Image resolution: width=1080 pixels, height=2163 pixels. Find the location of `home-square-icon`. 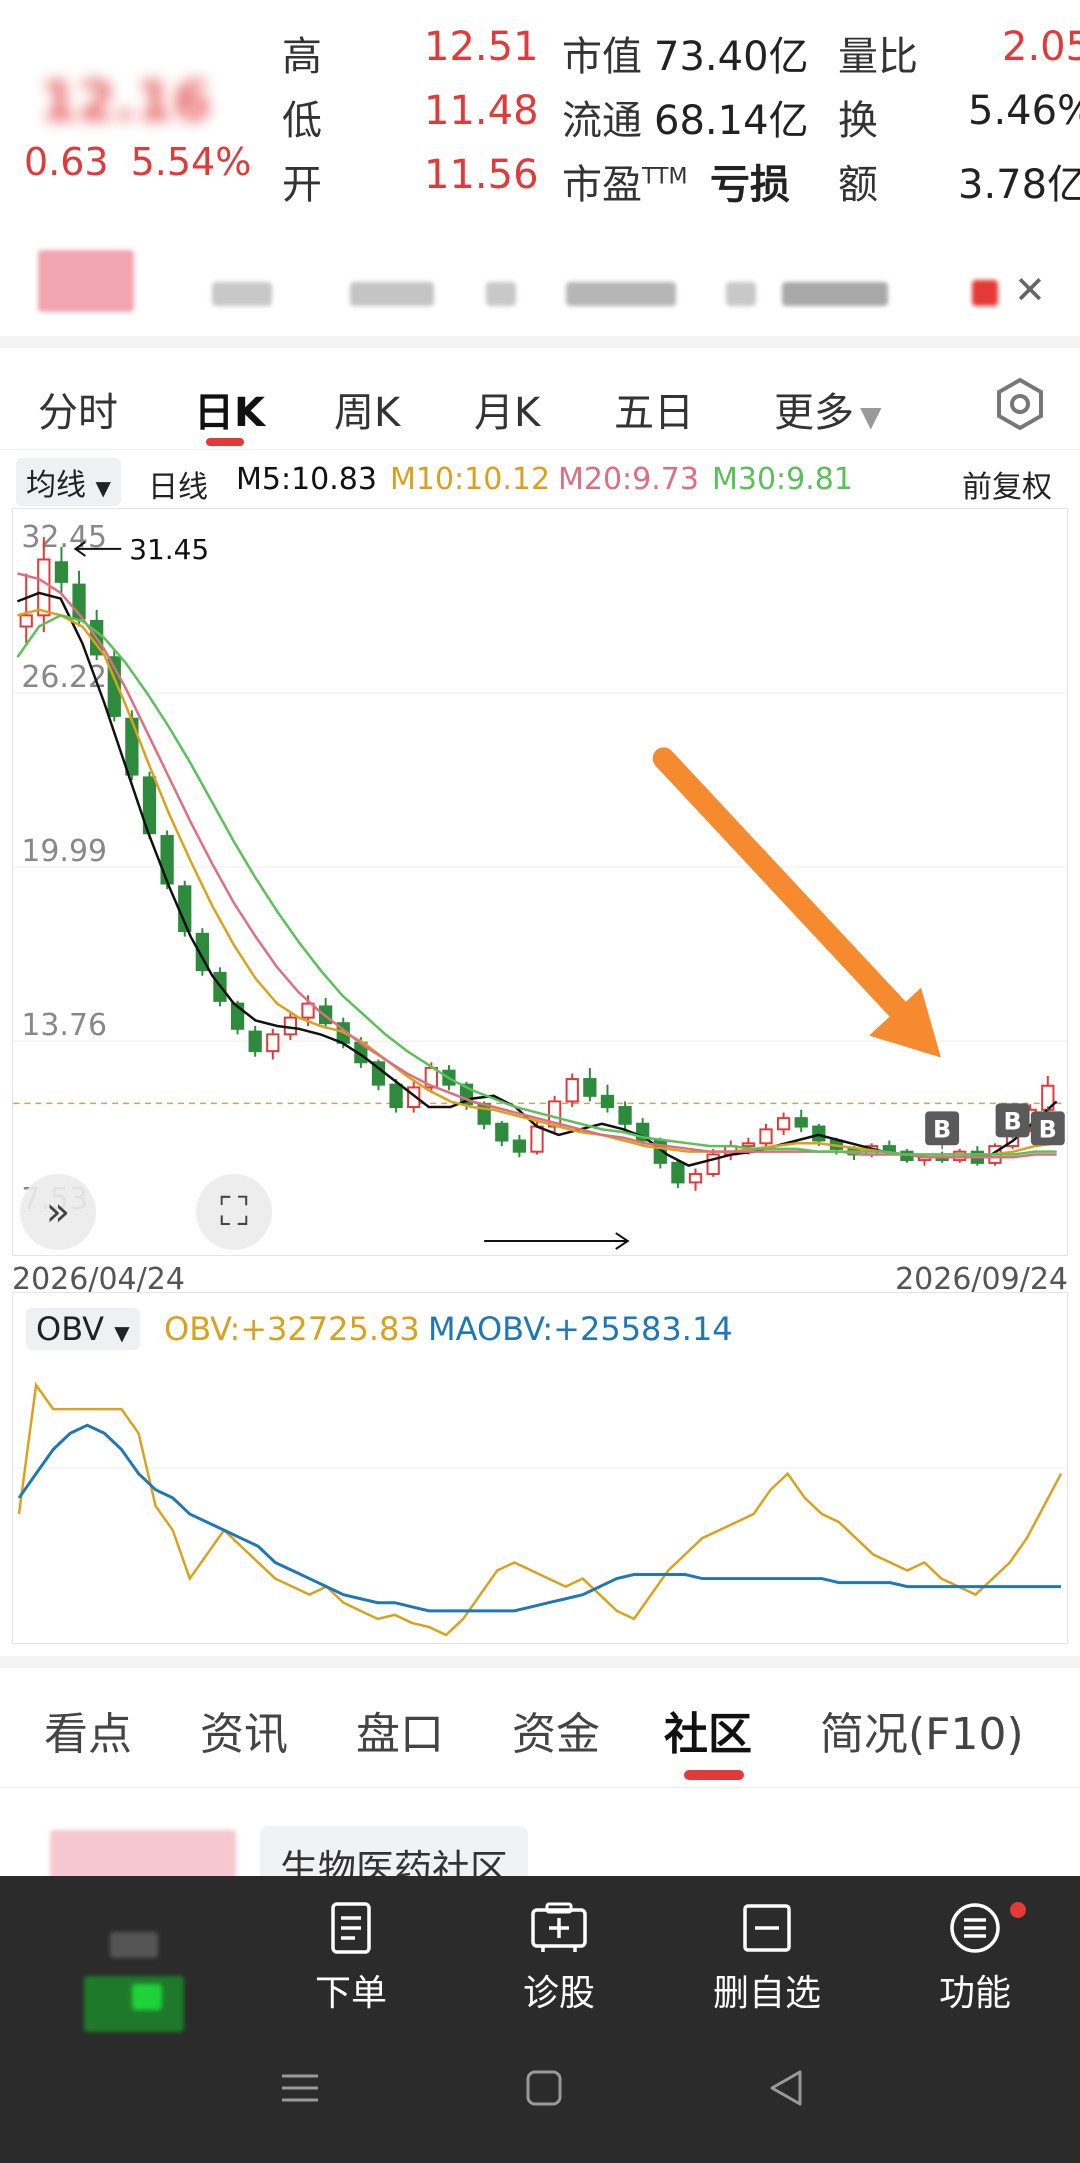

home-square-icon is located at coordinates (544, 2088).